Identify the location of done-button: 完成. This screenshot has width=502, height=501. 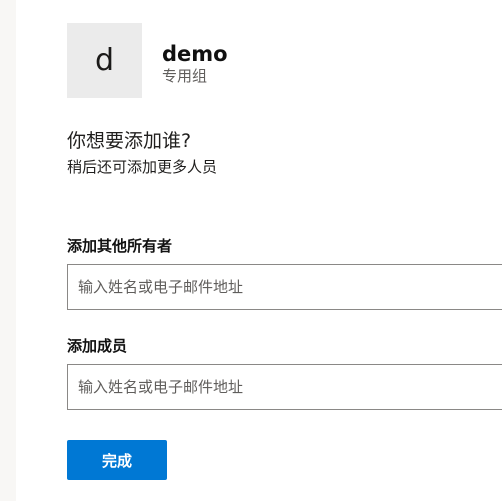
(117, 460).